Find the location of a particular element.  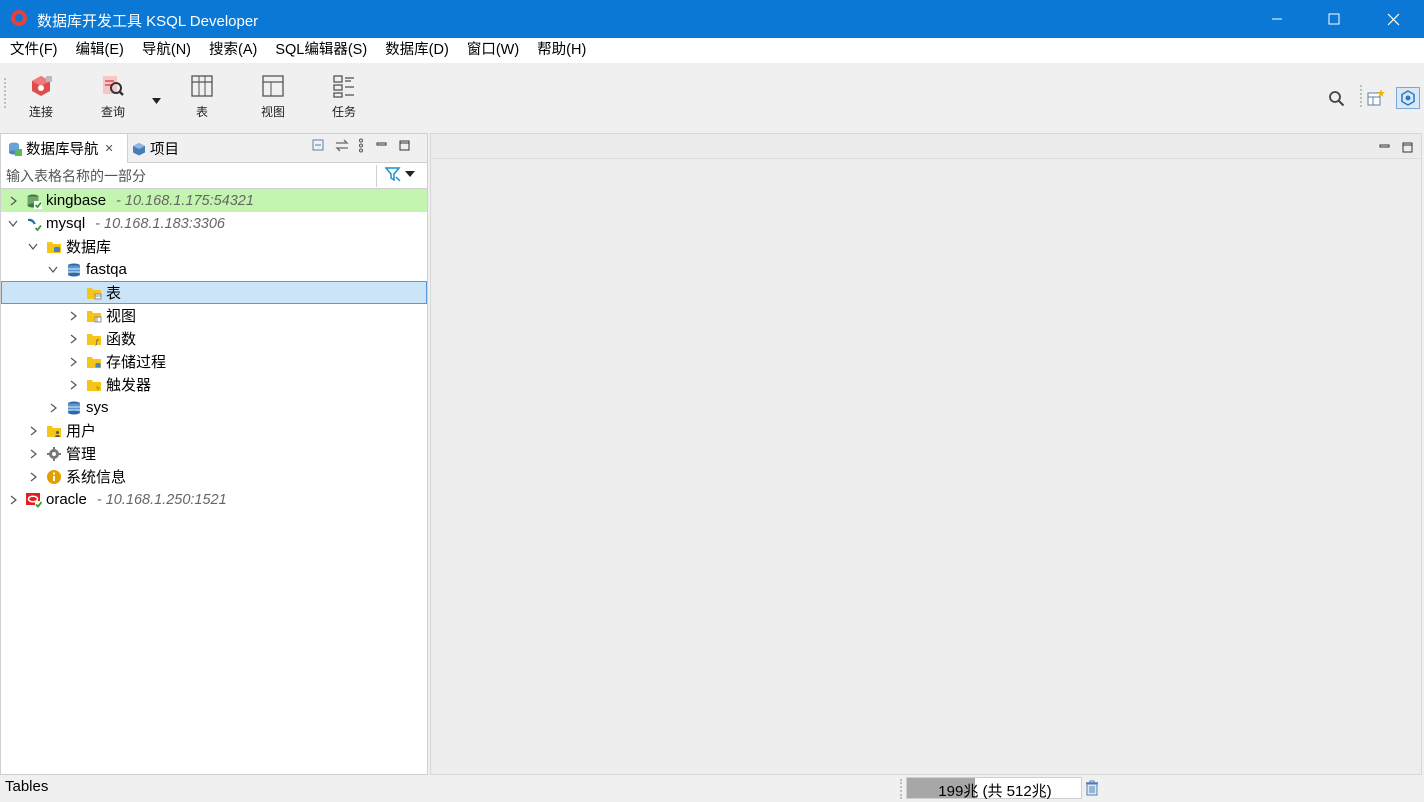

minimize-editor-button is located at coordinates (1384, 148).